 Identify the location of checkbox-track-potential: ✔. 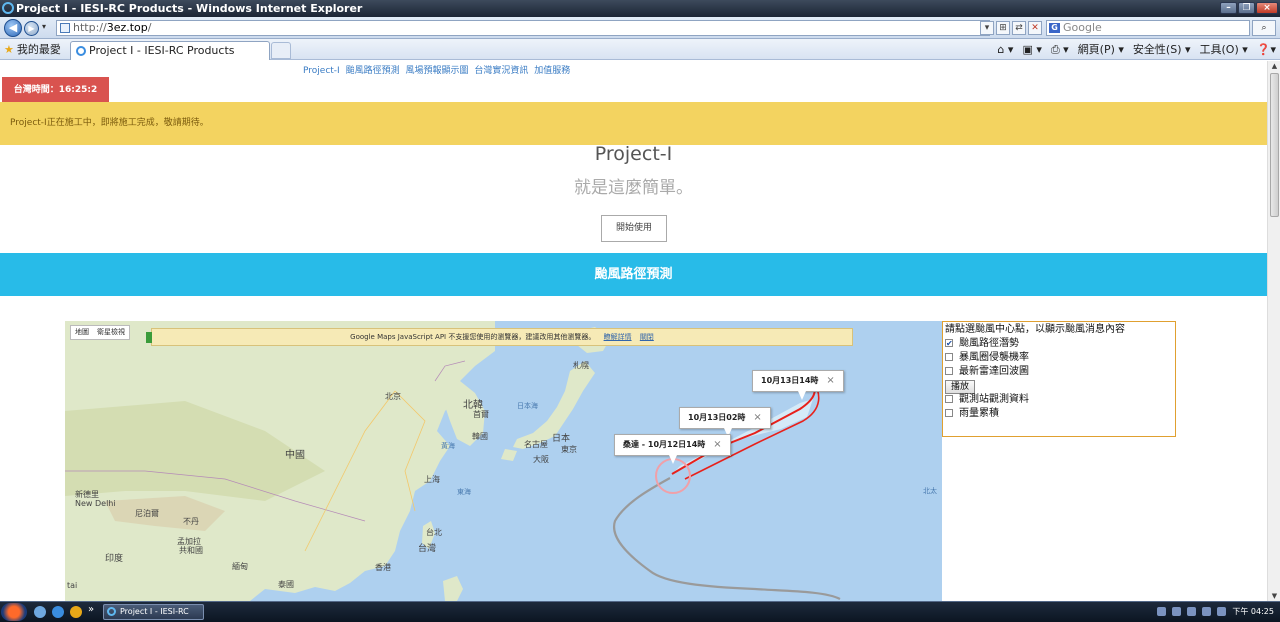
(949, 343).